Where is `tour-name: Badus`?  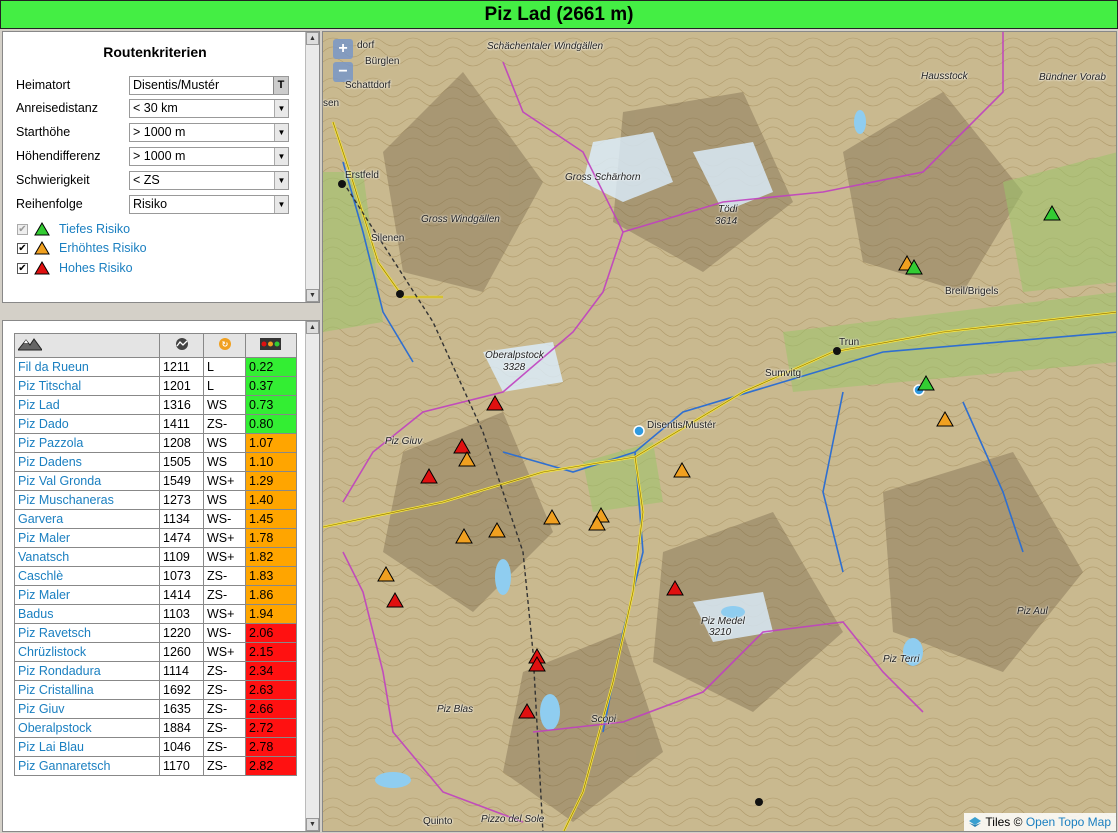 tour-name: Badus is located at coordinates (87, 614).